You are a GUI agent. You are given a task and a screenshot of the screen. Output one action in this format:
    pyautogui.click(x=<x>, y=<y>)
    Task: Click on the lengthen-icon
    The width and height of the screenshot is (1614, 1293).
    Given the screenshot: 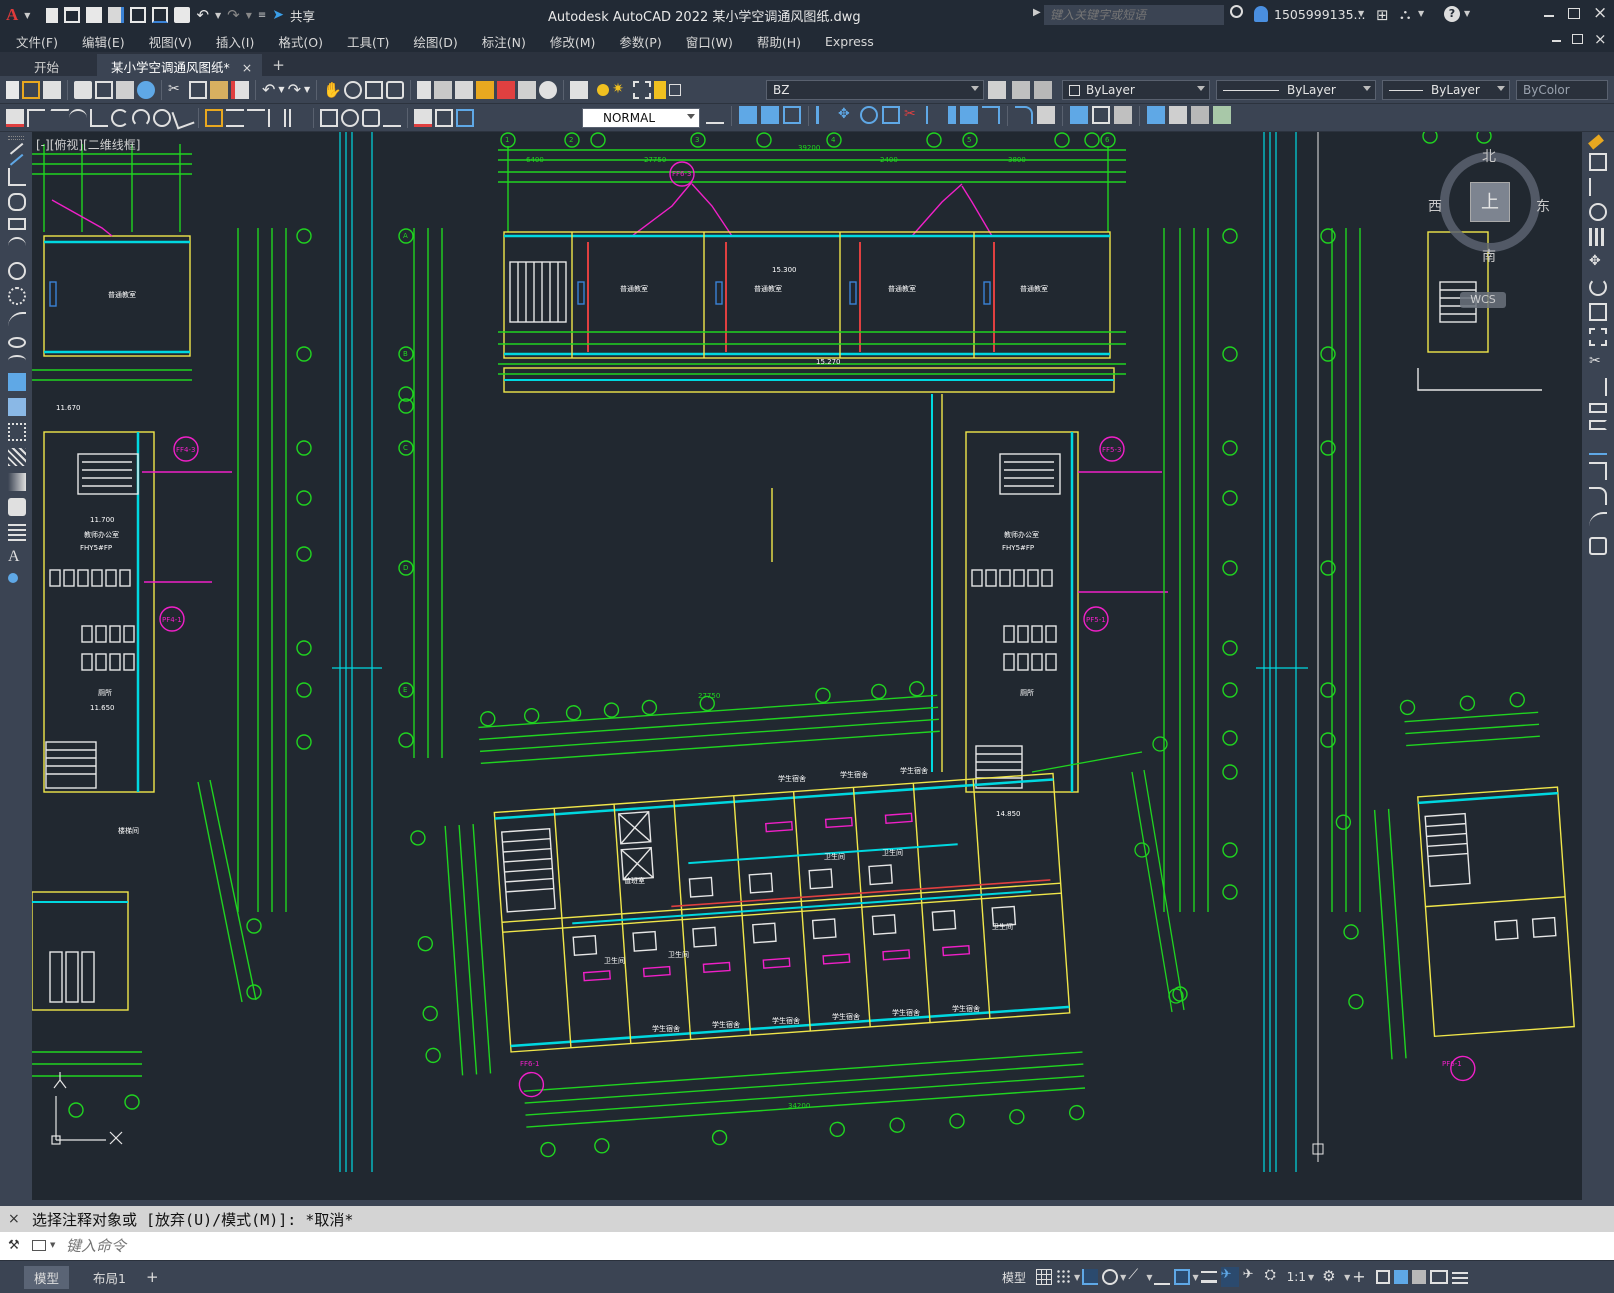 What is the action you would take?
    pyautogui.click(x=1123, y=115)
    